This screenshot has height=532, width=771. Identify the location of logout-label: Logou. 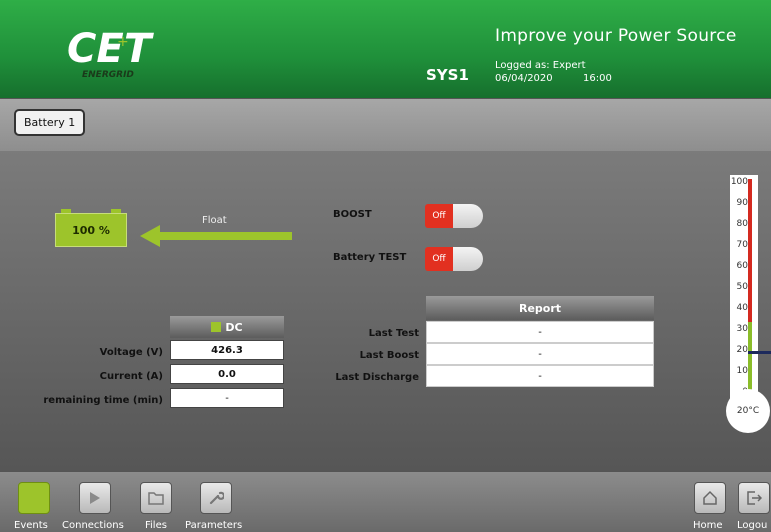
(752, 525).